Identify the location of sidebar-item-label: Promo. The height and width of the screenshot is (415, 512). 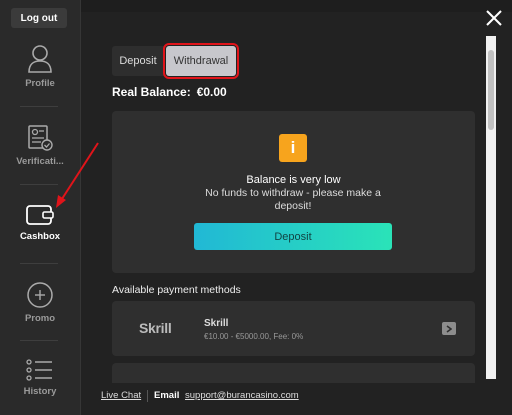
(40, 318).